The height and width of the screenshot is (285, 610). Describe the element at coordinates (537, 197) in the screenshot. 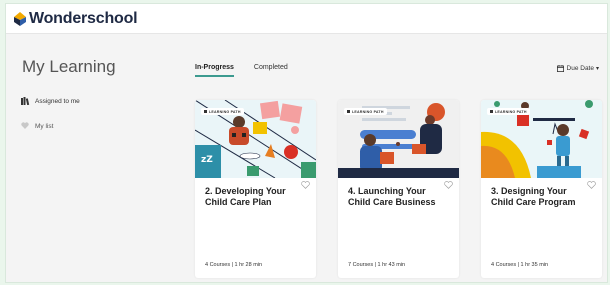

I see `card-title: 3. Designing Your Child Care Program` at that location.